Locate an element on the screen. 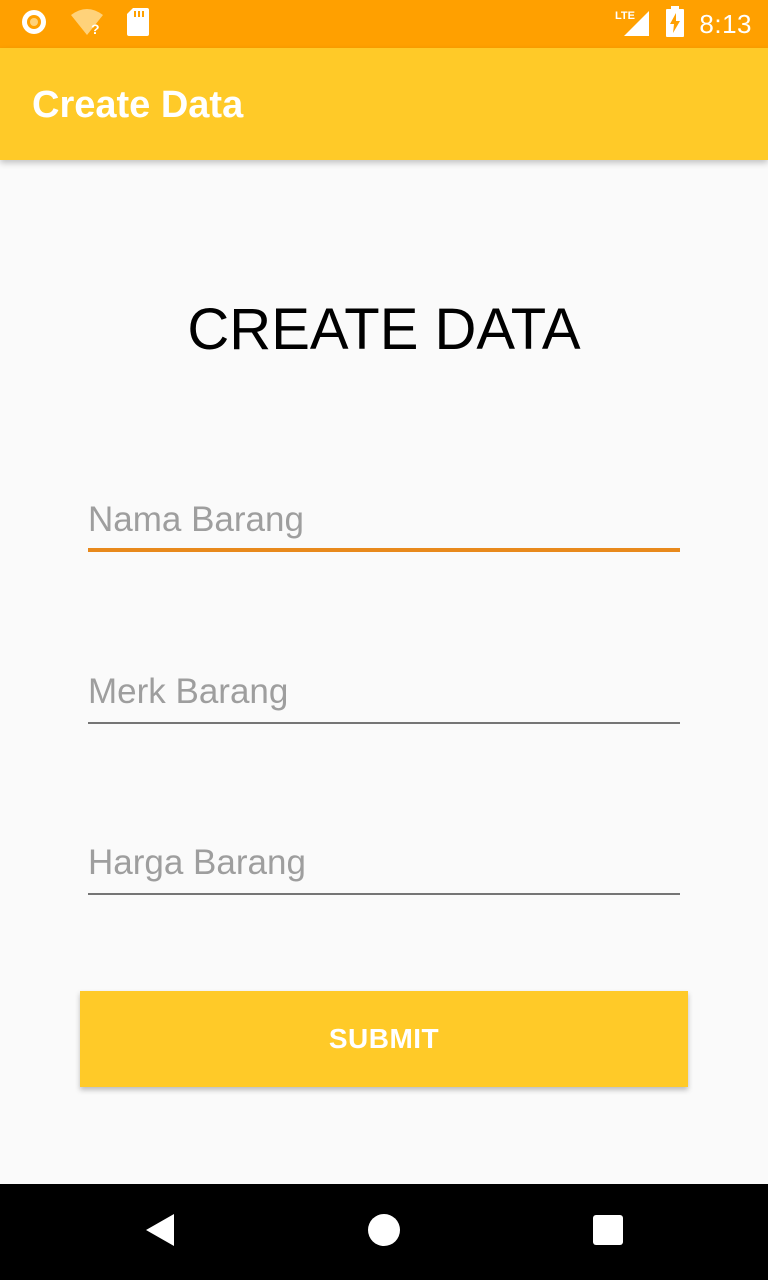 The image size is (768, 1280). recents-button is located at coordinates (608, 1232).